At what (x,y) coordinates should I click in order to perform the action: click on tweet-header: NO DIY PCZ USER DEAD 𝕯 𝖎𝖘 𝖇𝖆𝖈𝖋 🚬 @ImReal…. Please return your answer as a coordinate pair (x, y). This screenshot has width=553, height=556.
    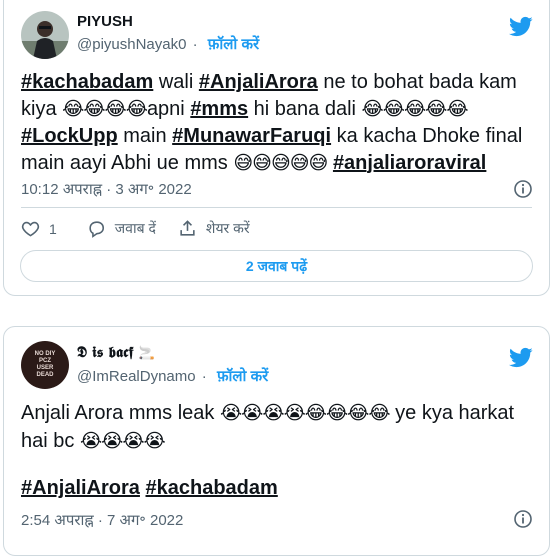
    Looking at the image, I should click on (277, 369).